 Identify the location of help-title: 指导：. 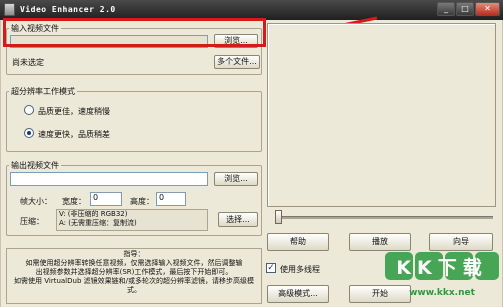
(134, 254).